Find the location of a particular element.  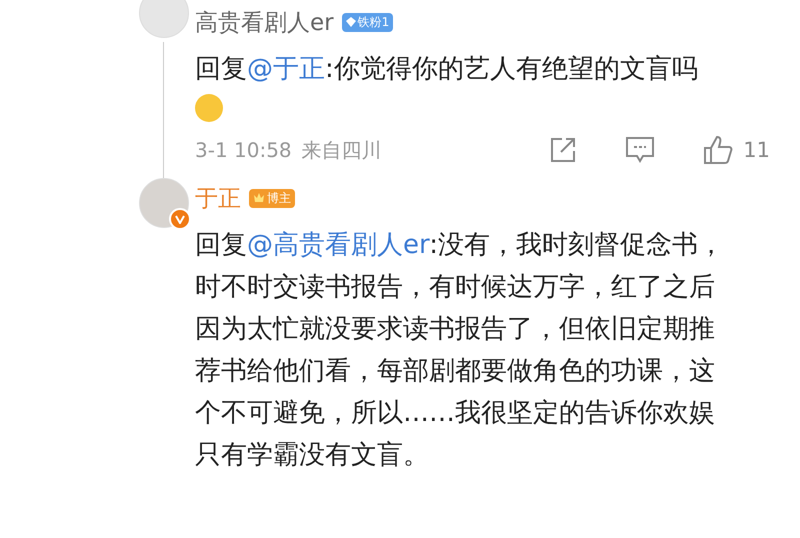

comment-time: 3-1 10:58 is located at coordinates (243, 150).